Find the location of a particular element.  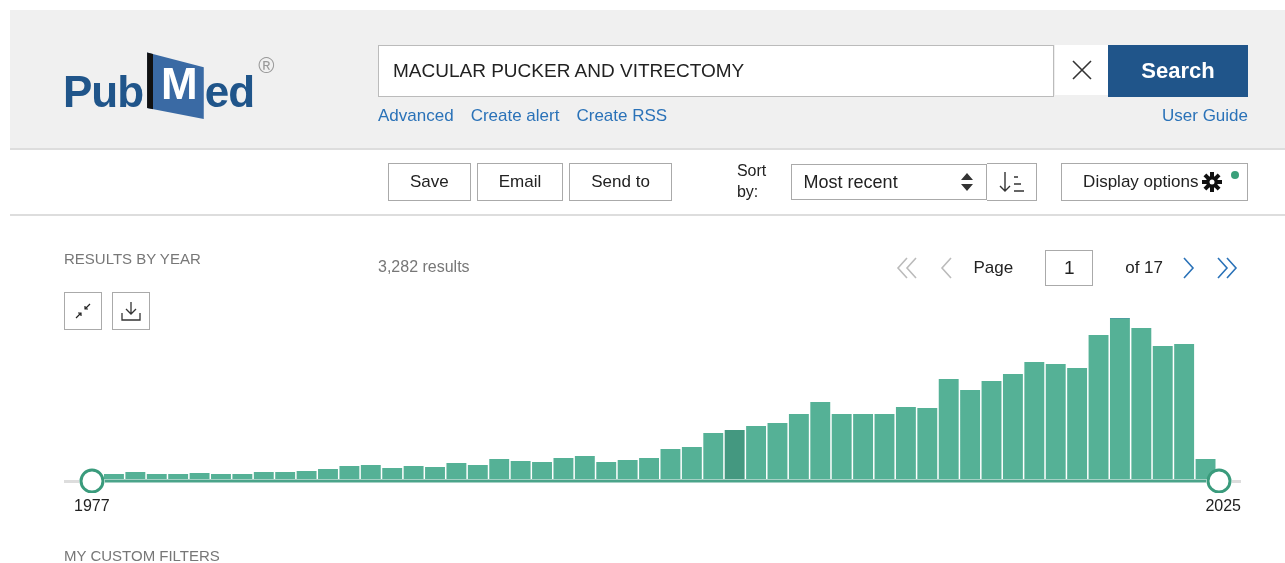

logo-text: ed is located at coordinates (229, 92).